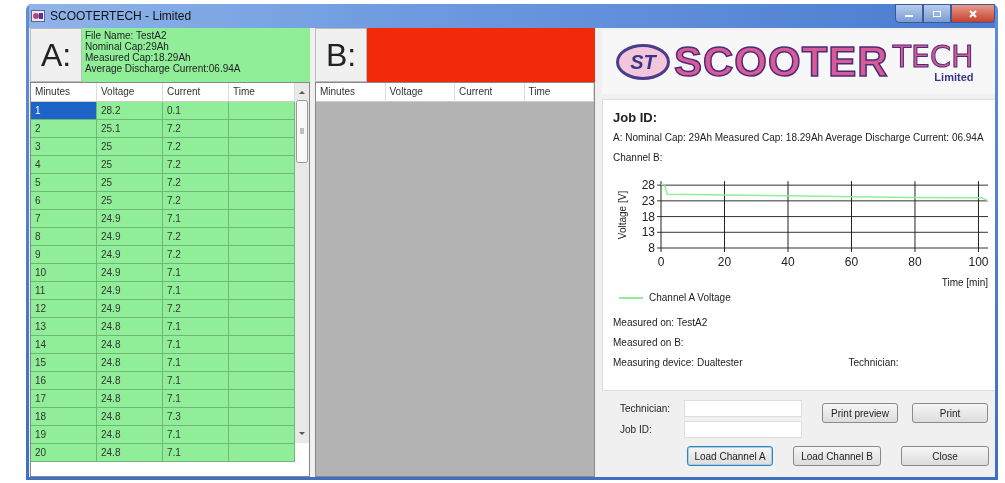 Image resolution: width=1005 pixels, height=483 pixels. I want to click on technician-text: Technician:, so click(873, 362).